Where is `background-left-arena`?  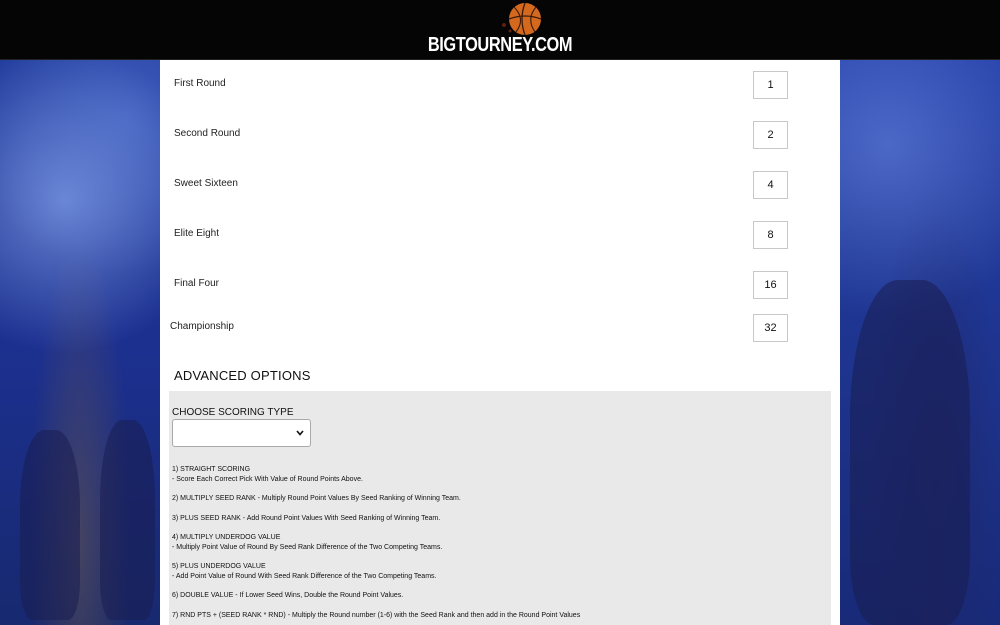
background-left-arena is located at coordinates (80, 342).